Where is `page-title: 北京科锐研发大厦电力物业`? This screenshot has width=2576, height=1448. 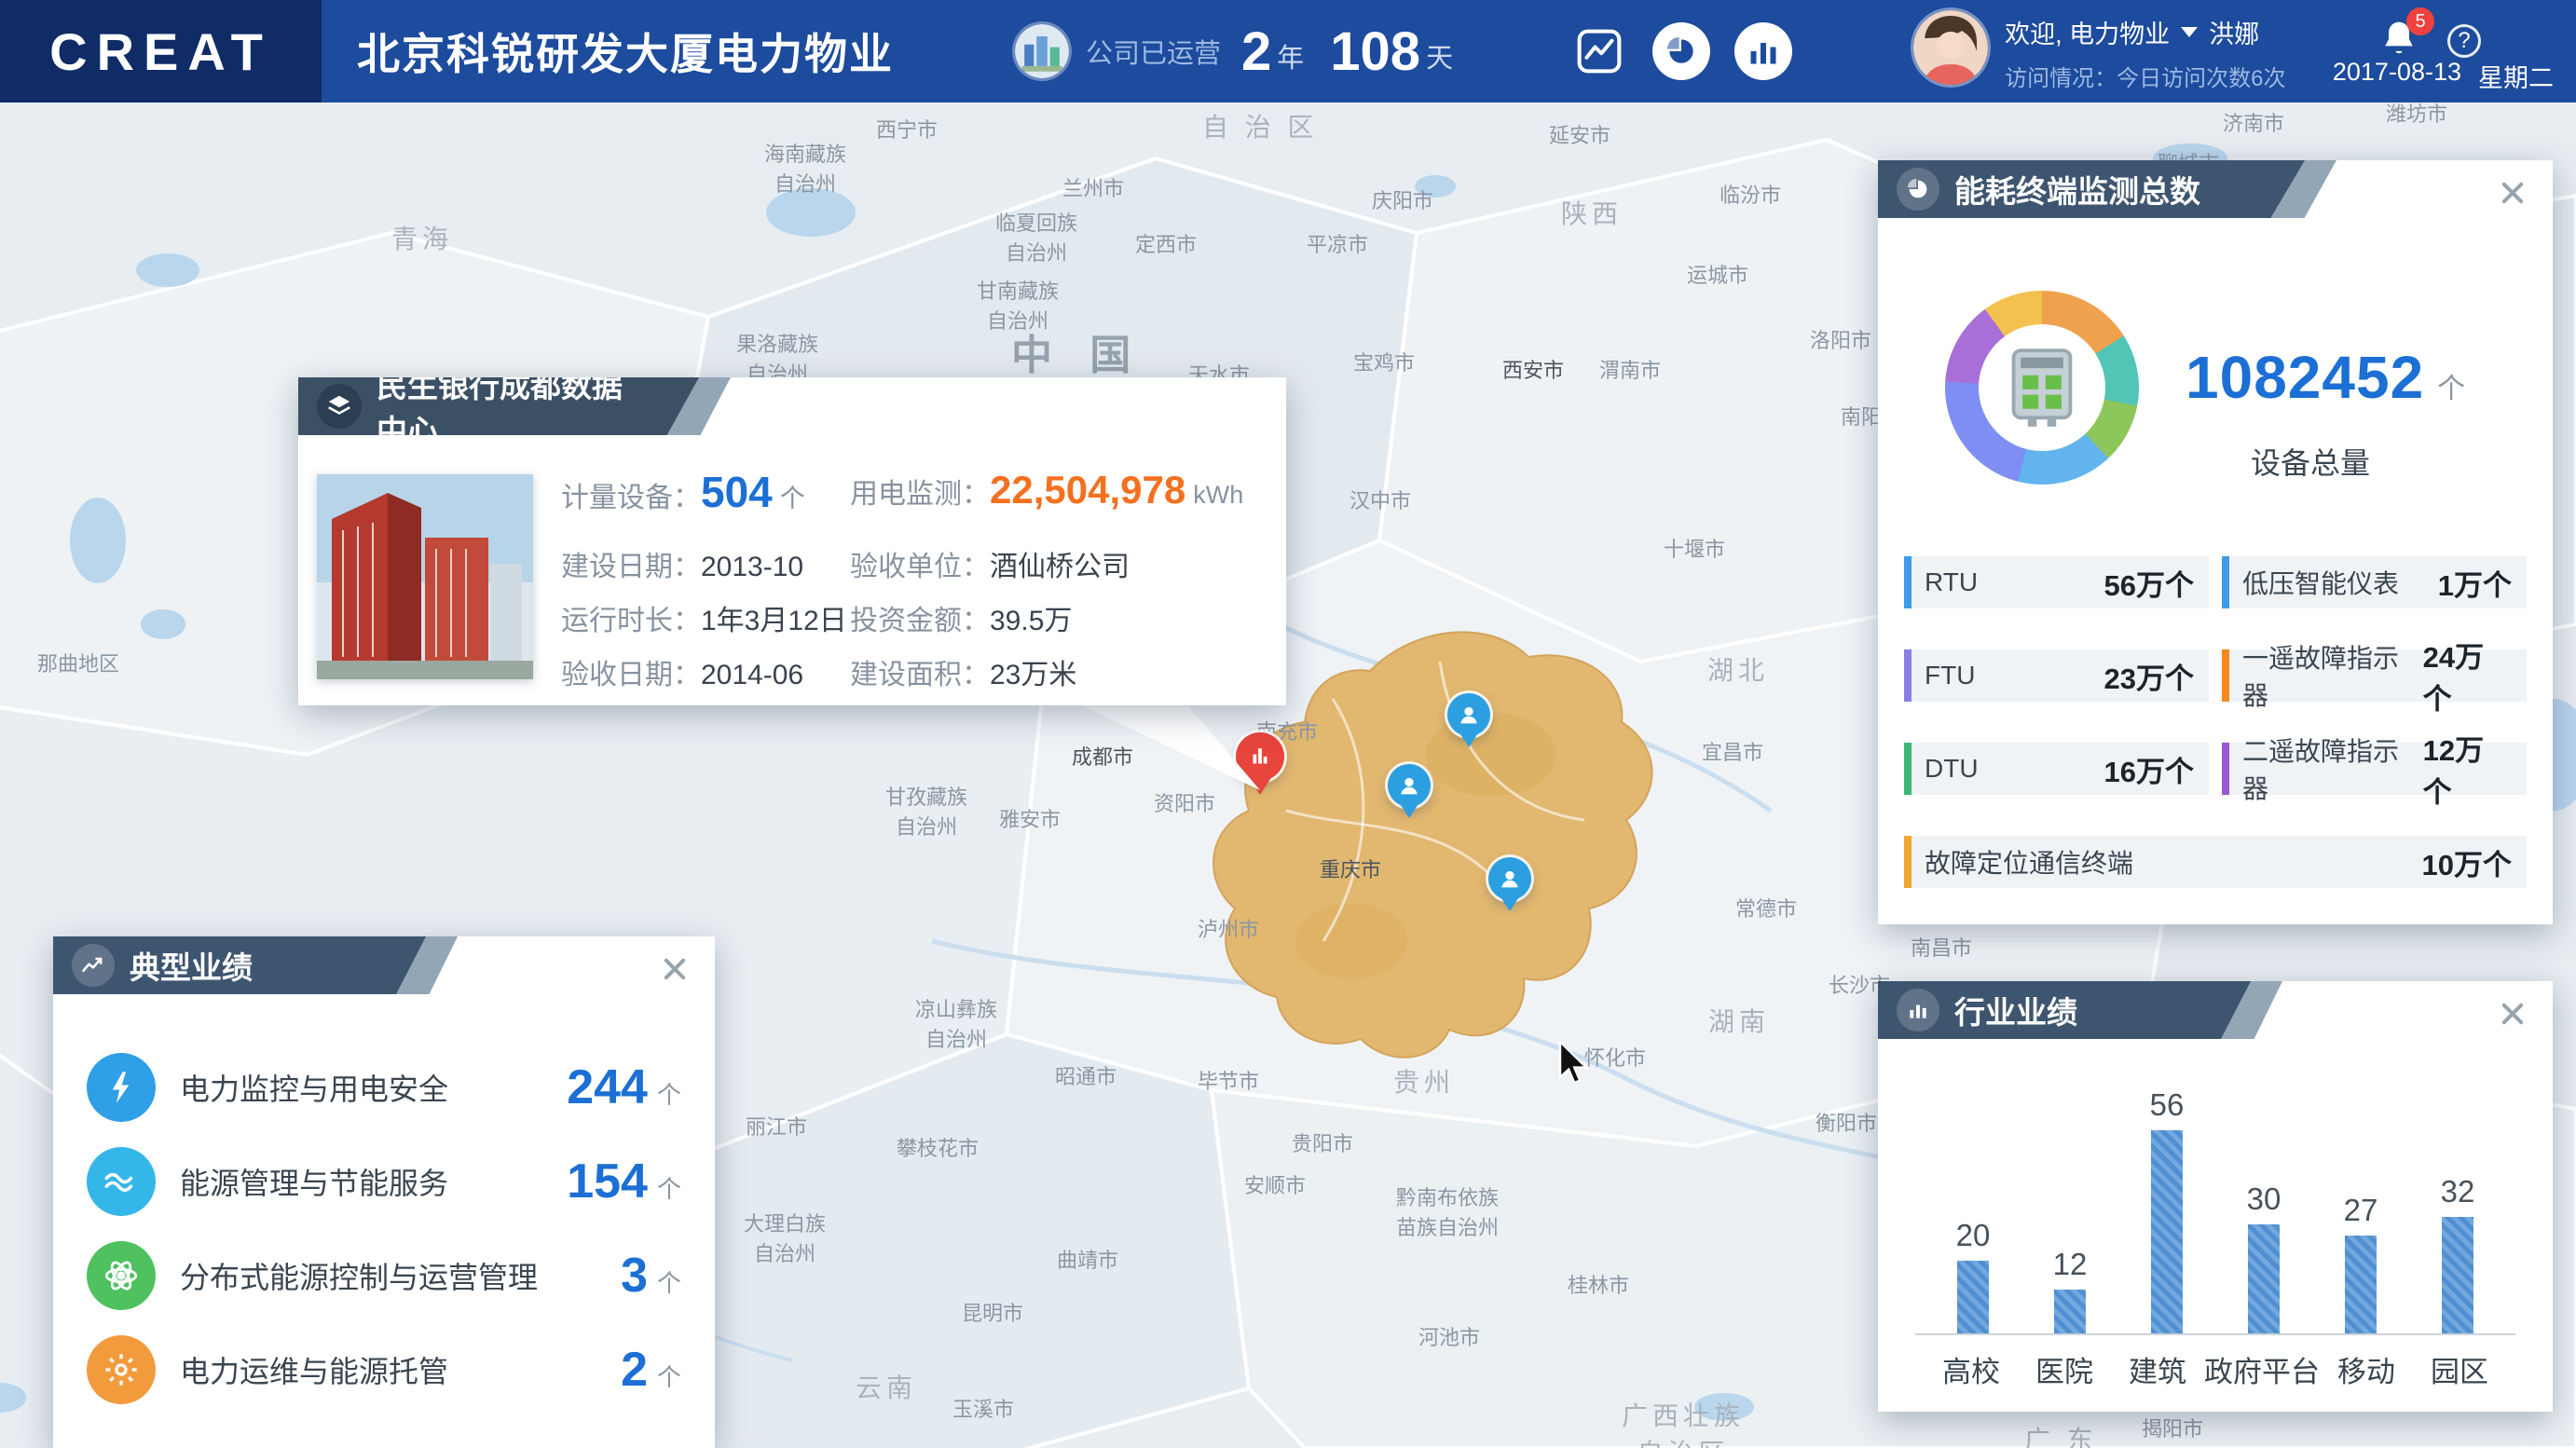
page-title: 北京科锐研发大厦电力物业 is located at coordinates (625, 54).